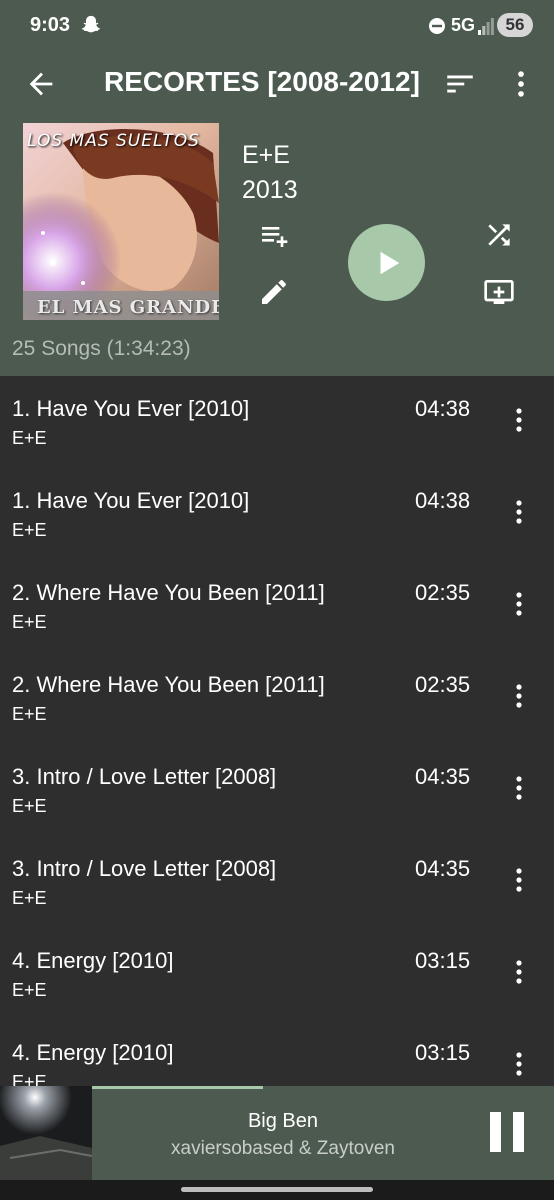  What do you see at coordinates (46, 1133) in the screenshot?
I see `now-playing-cover` at bounding box center [46, 1133].